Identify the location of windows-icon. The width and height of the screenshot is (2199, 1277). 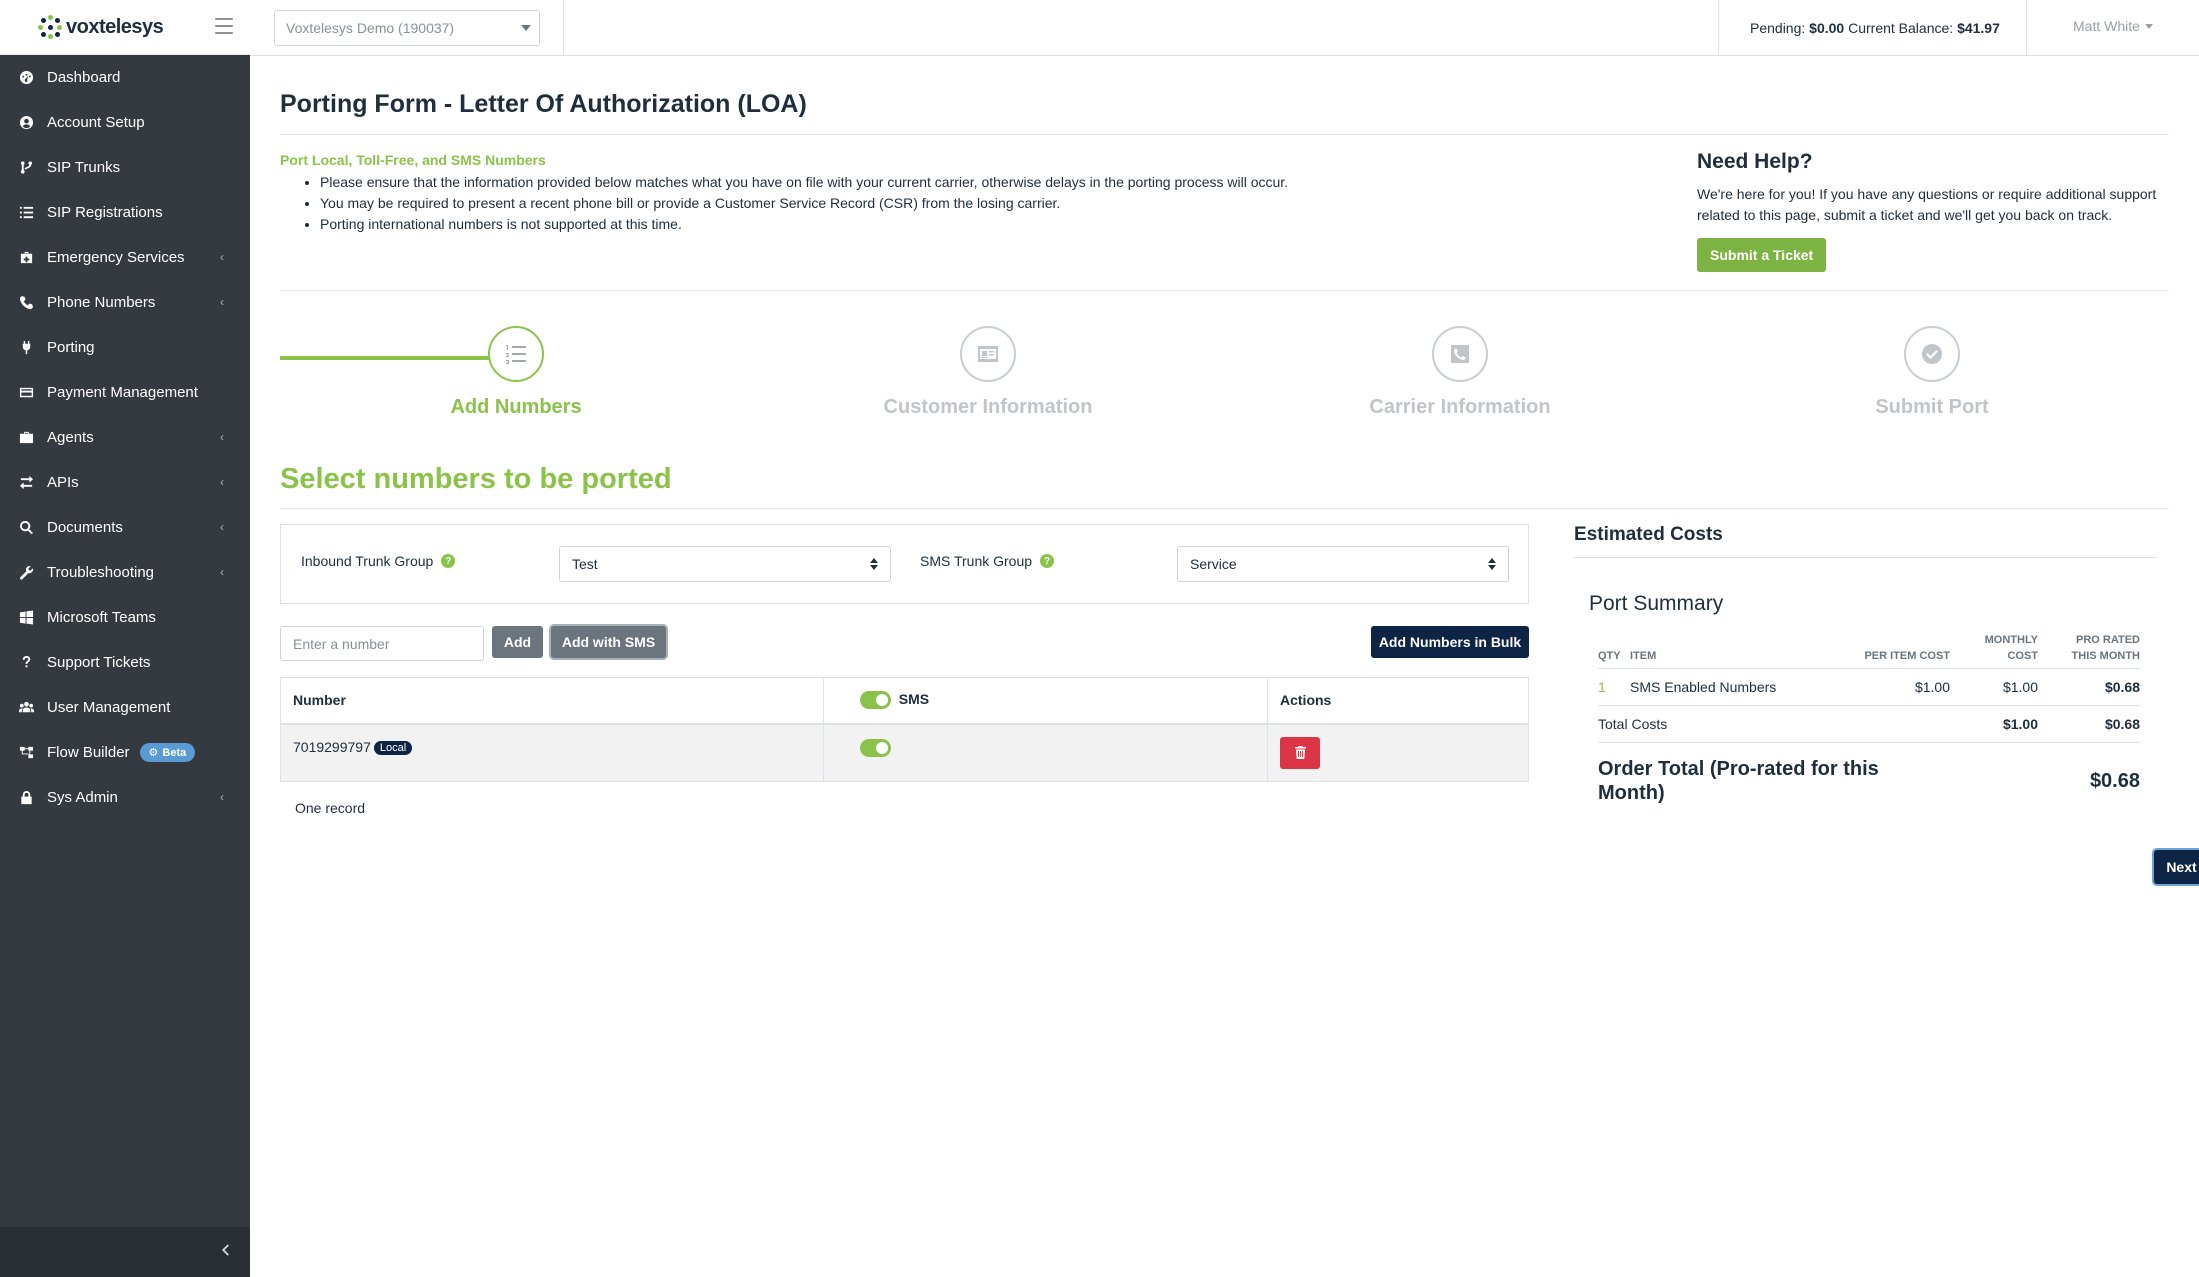
(26, 617).